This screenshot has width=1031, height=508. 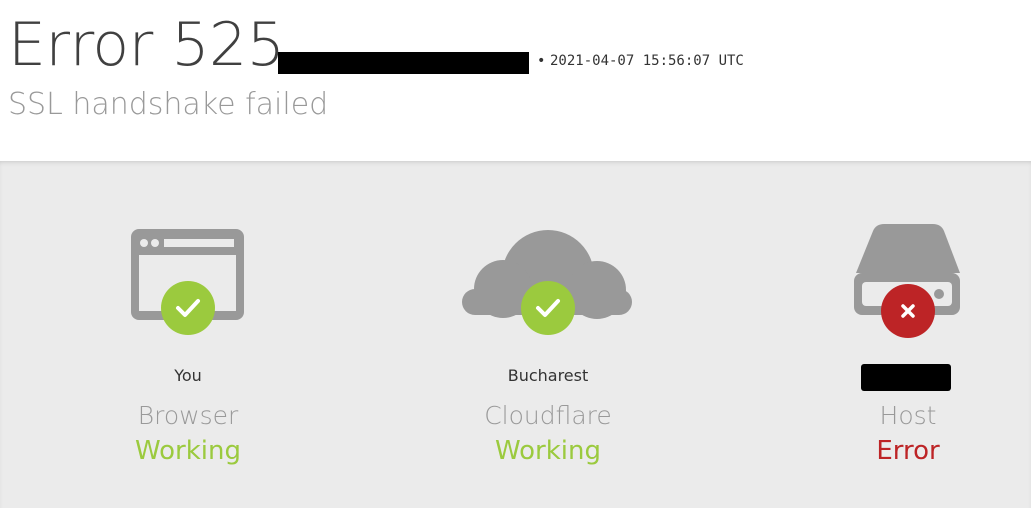 I want to click on cloudflare-status: Working, so click(x=548, y=451).